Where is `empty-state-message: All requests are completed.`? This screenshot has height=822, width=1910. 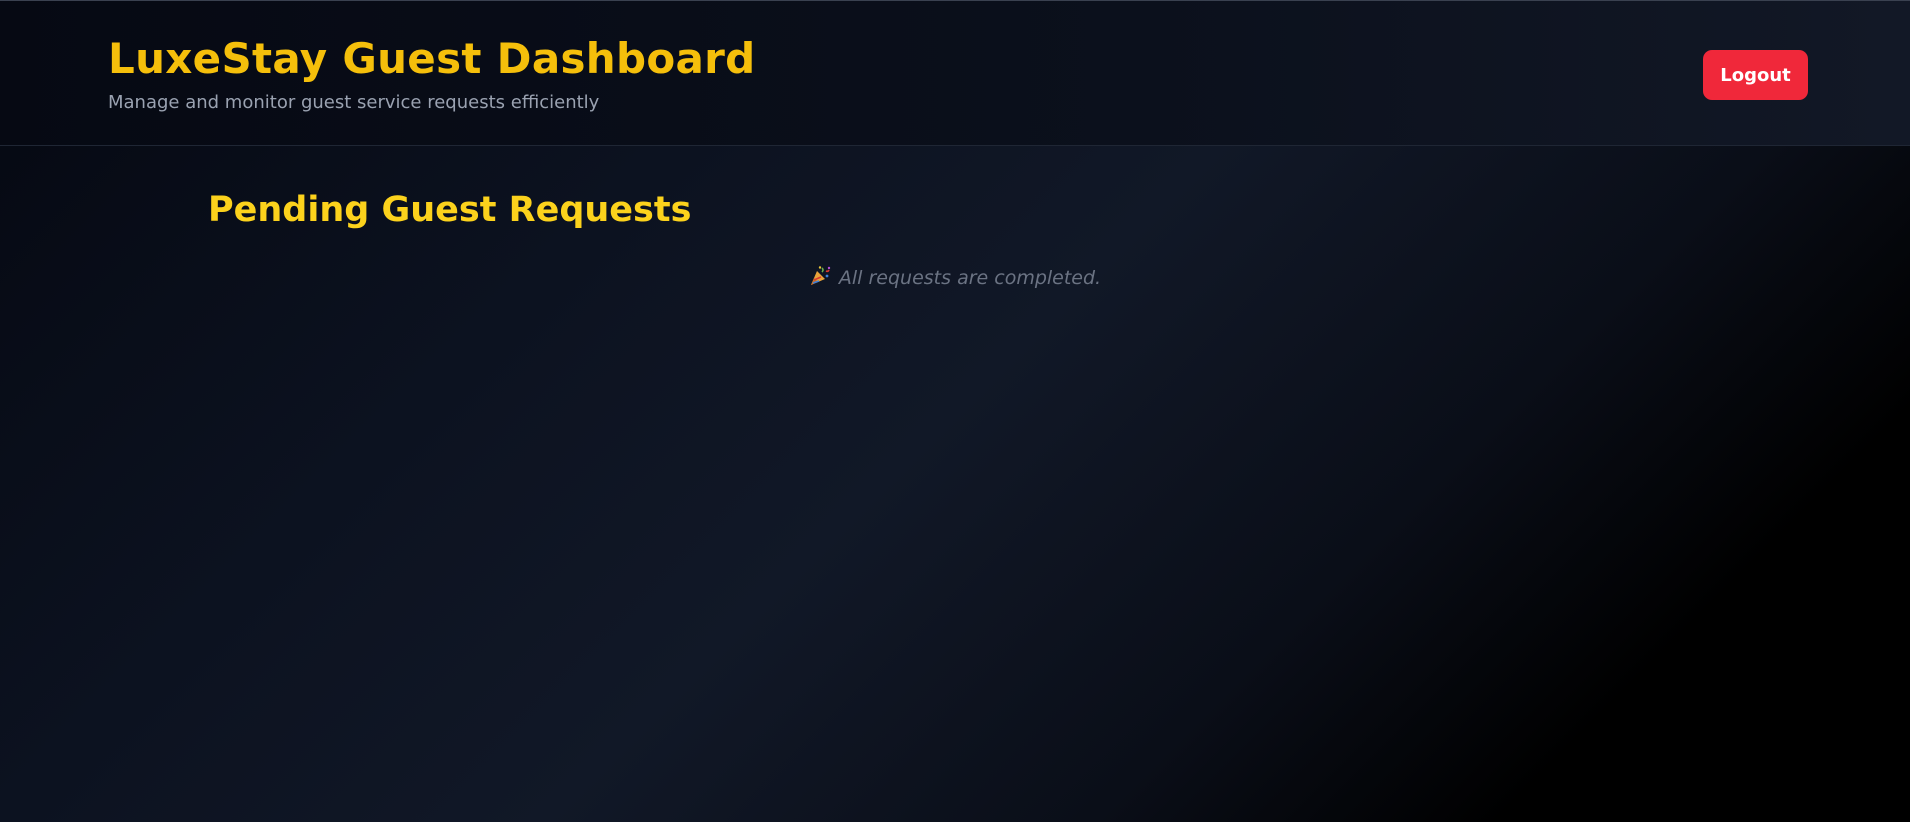 empty-state-message: All requests are completed. is located at coordinates (955, 279).